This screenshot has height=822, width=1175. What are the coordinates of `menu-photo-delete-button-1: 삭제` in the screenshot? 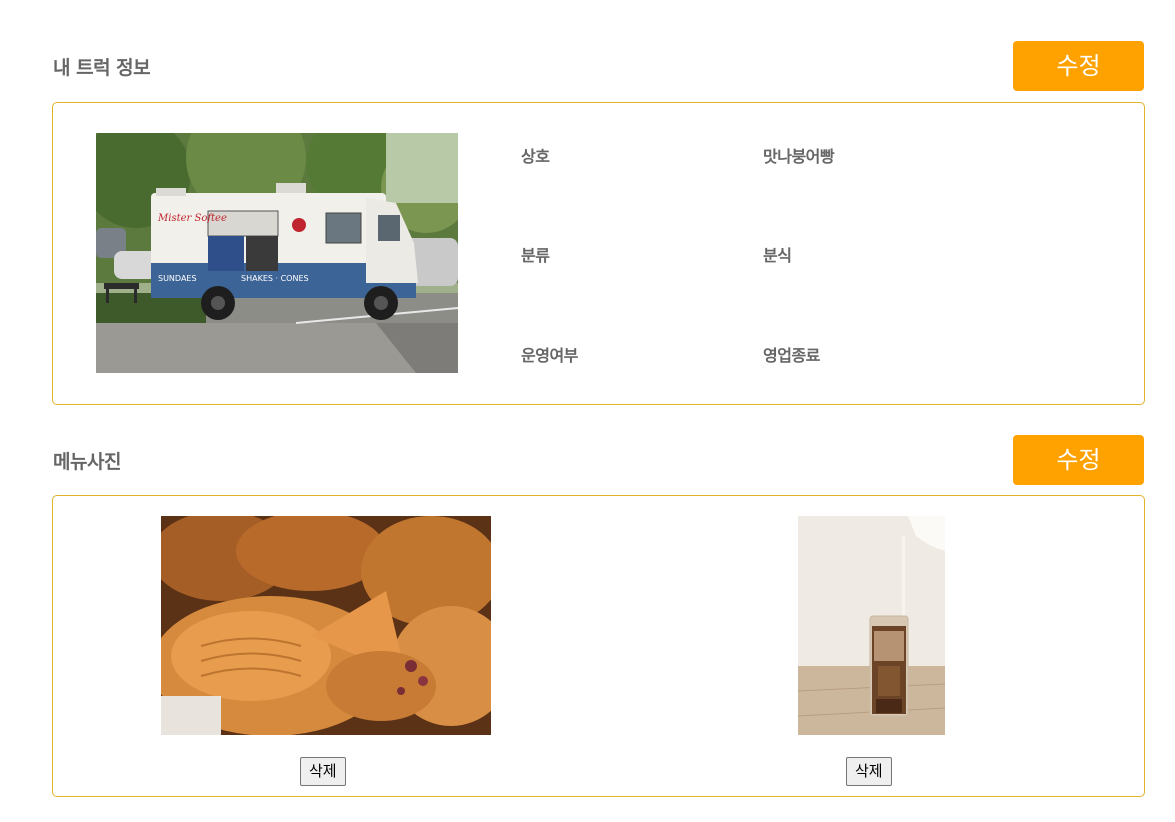 It's located at (323, 771).